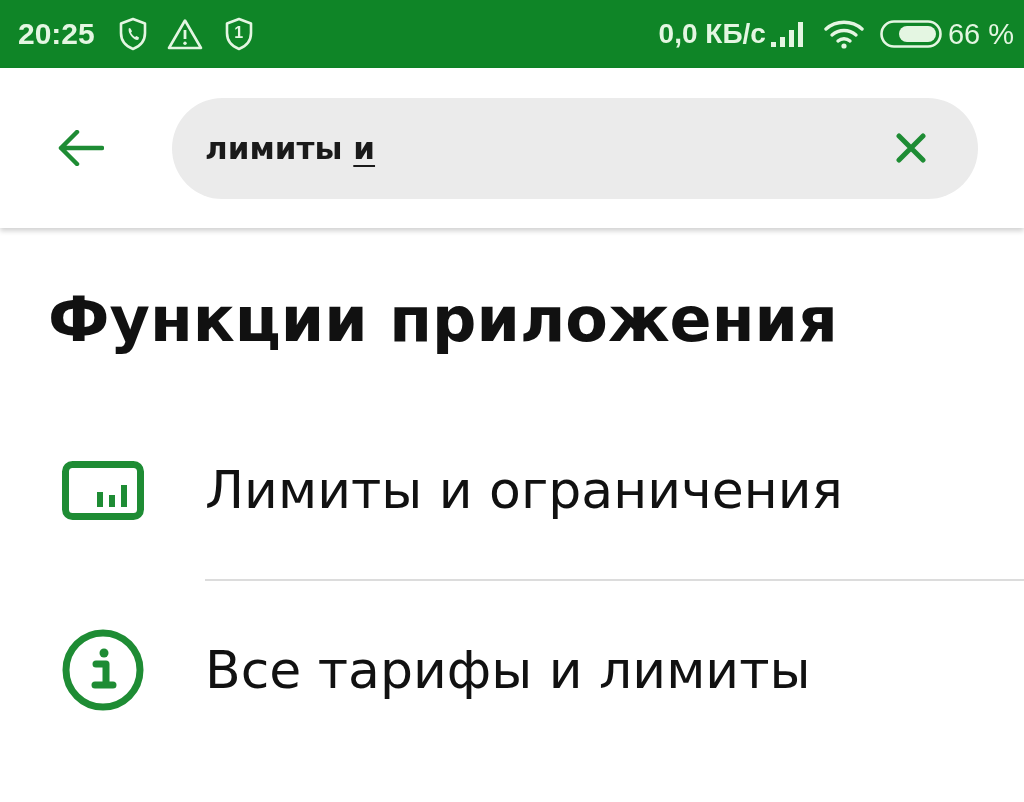  What do you see at coordinates (524, 490) in the screenshot?
I see `menu-item-label: Лимиты и ограничения` at bounding box center [524, 490].